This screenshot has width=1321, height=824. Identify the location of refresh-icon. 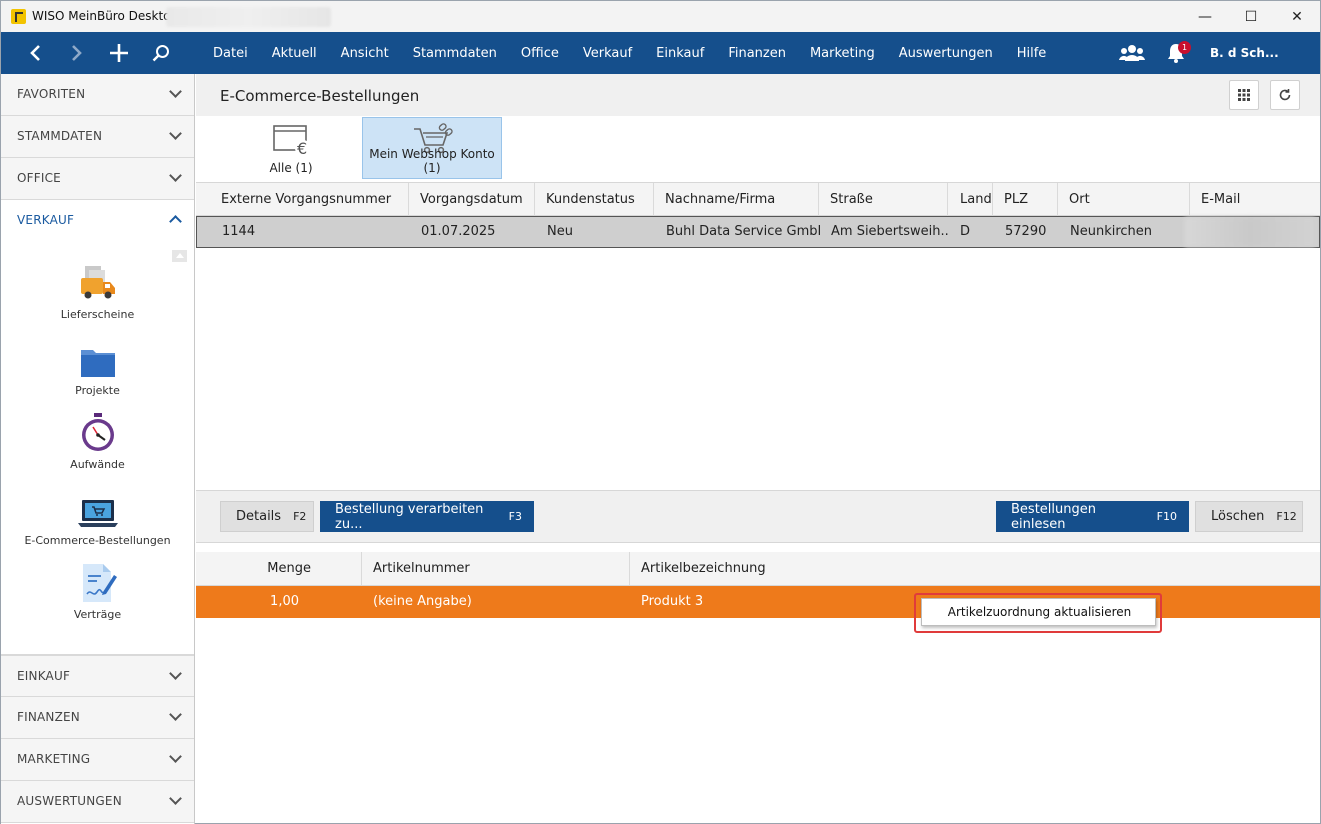
(1285, 95).